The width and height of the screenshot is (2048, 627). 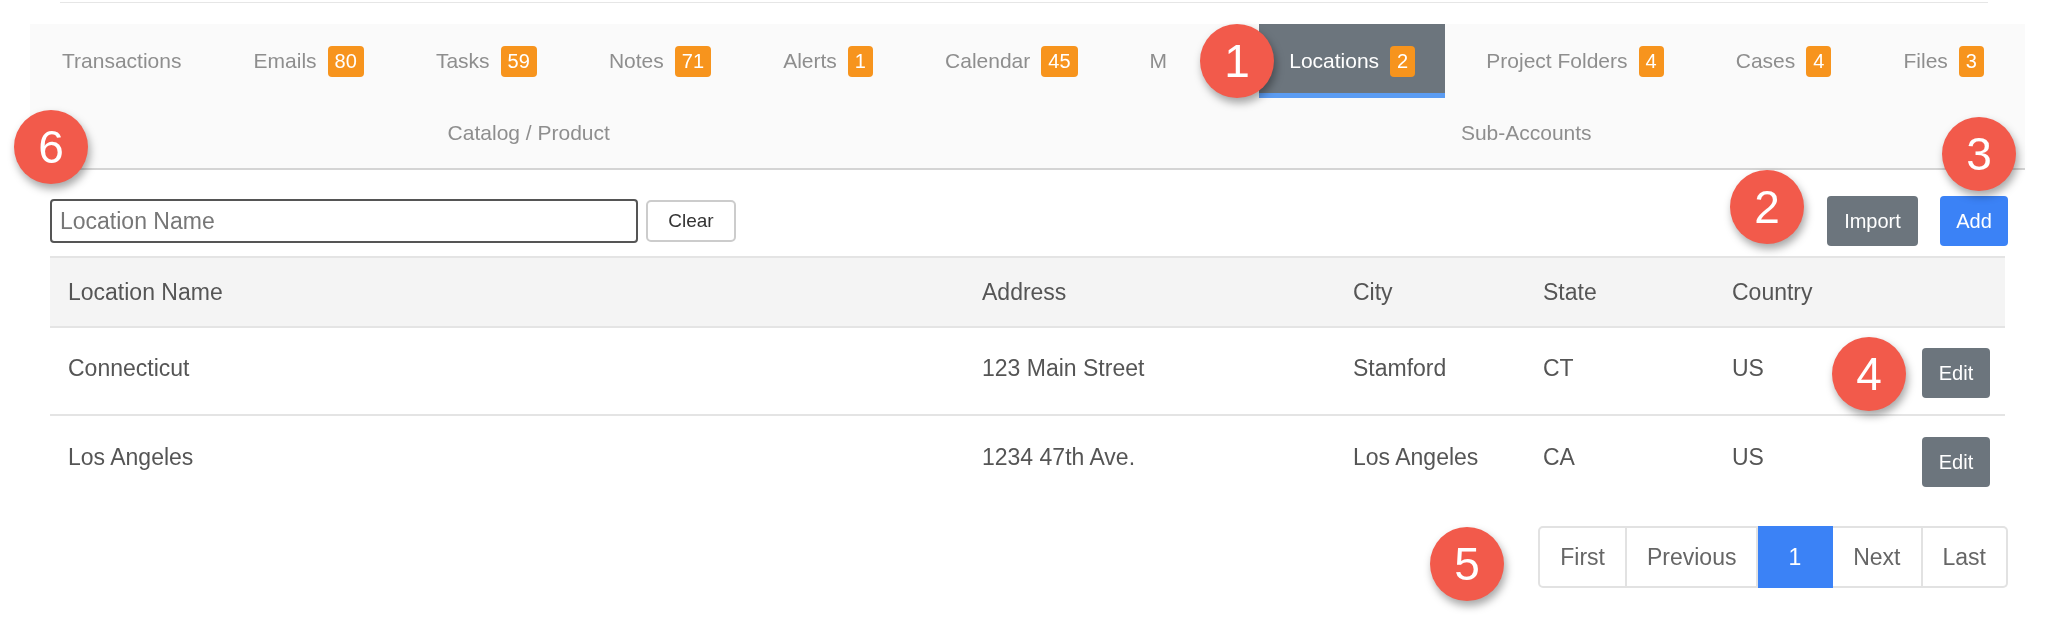 What do you see at coordinates (1059, 61) in the screenshot?
I see `count-badge: 45` at bounding box center [1059, 61].